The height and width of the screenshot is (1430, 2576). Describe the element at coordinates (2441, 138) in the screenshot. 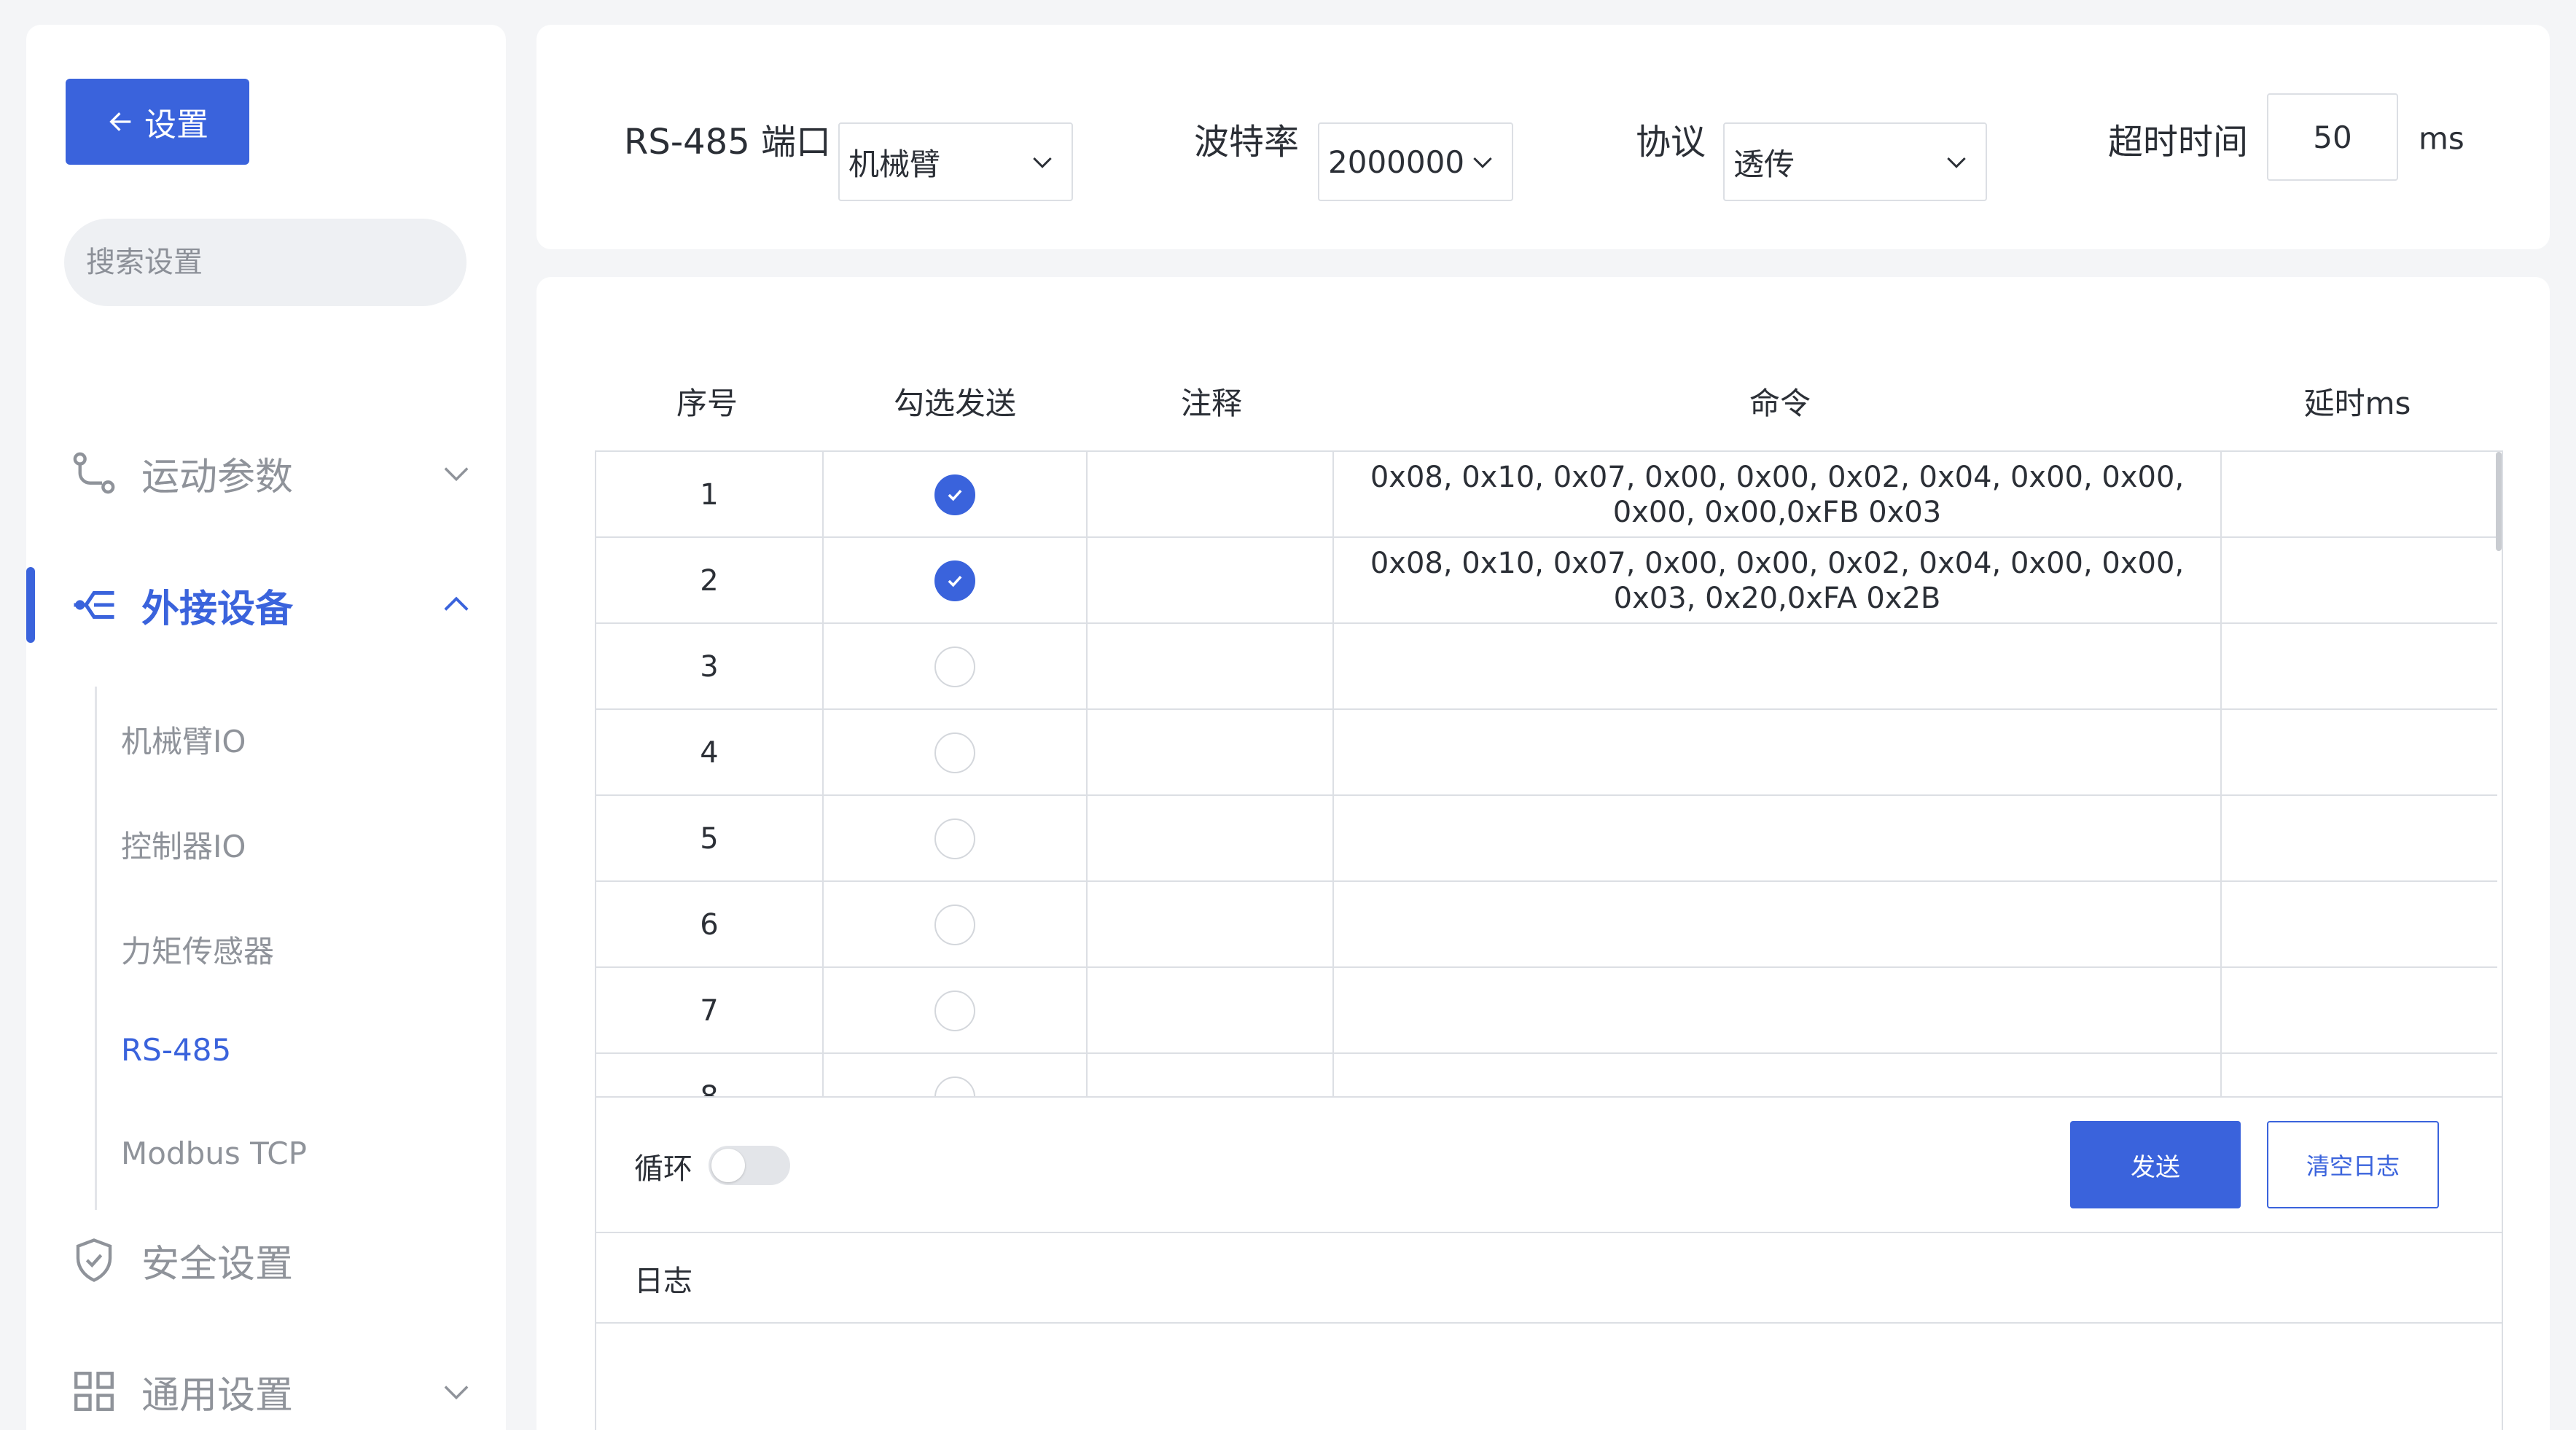

I see `timeout-unit: ms` at that location.